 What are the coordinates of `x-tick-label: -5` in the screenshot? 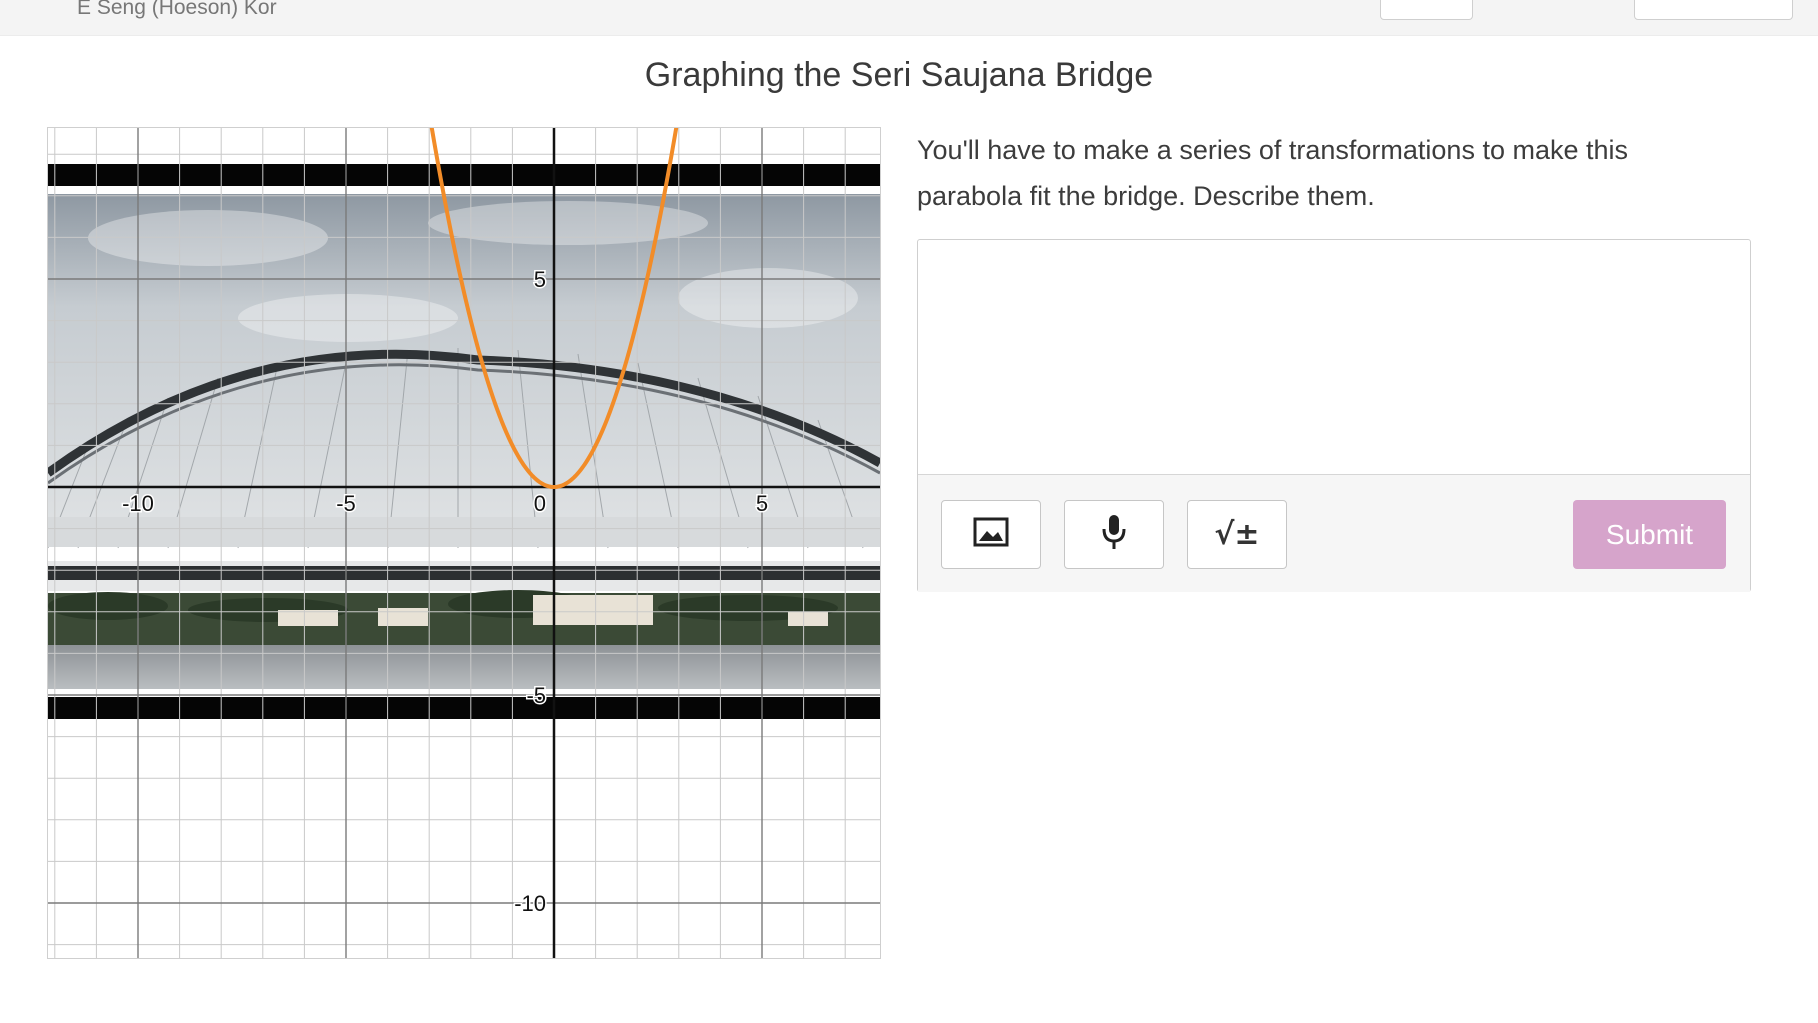 It's located at (346, 503).